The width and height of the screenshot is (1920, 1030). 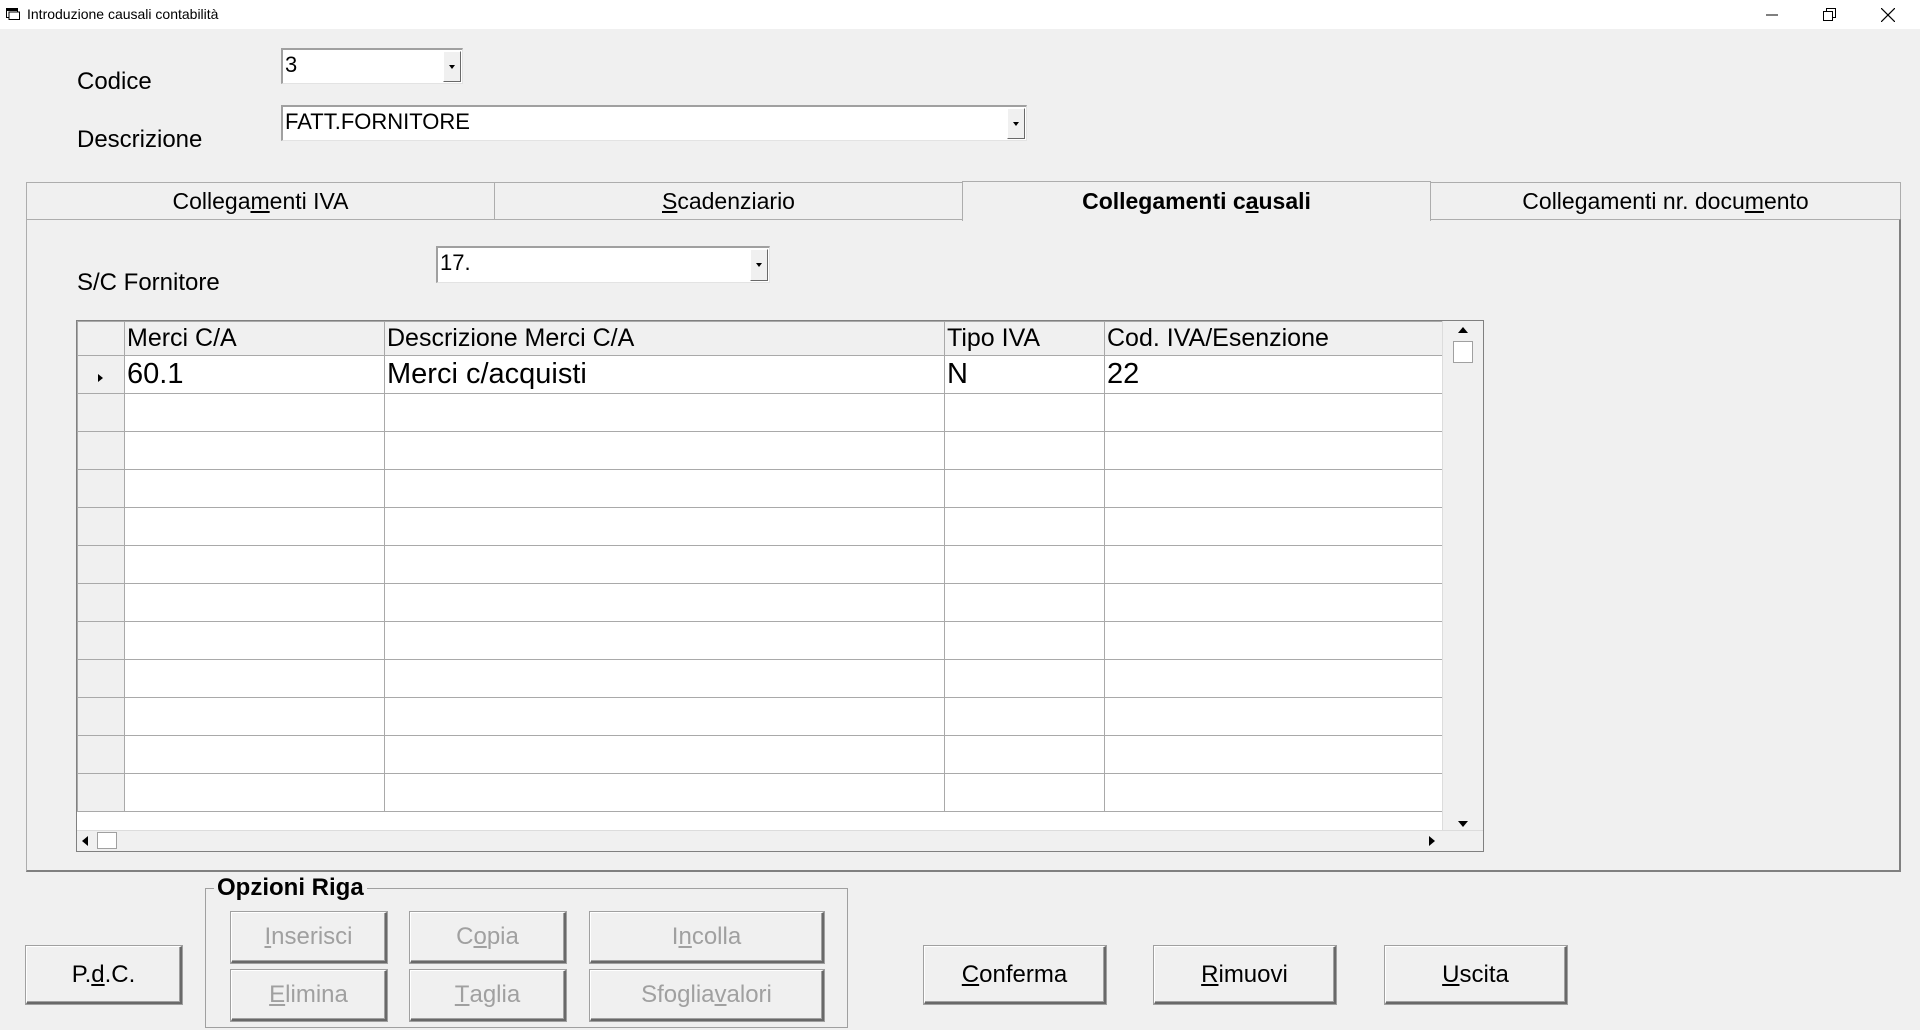 I want to click on taglia-button: Taglia, so click(x=488, y=995).